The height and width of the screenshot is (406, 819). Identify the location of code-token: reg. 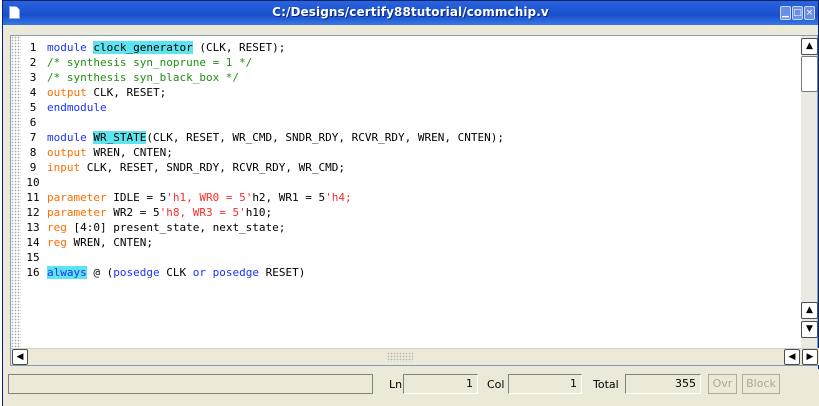
(57, 242).